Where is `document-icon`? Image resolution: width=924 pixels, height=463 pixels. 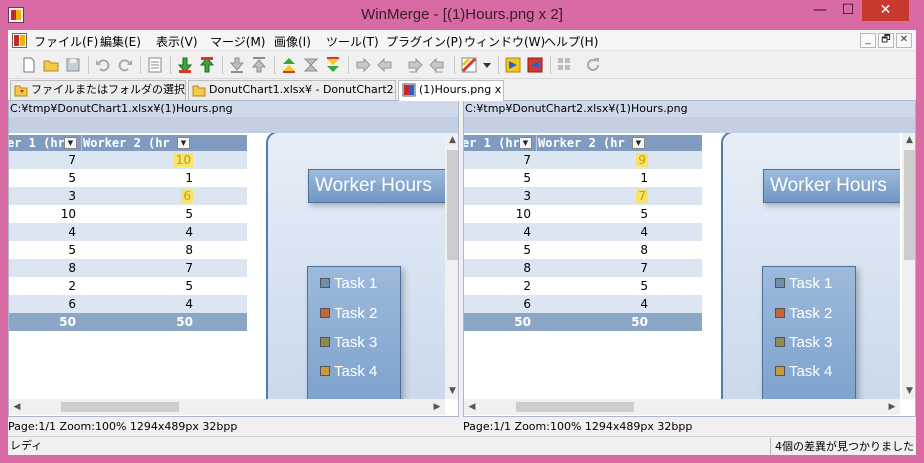
document-icon is located at coordinates (19, 40).